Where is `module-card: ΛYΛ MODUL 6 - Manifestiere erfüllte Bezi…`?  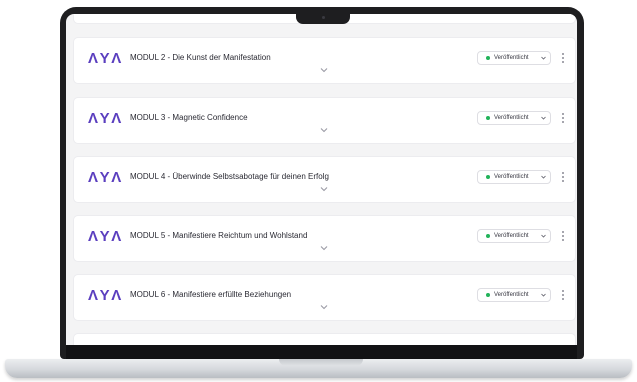 module-card: ΛYΛ MODUL 6 - Manifestiere erfüllte Bezi… is located at coordinates (324, 297).